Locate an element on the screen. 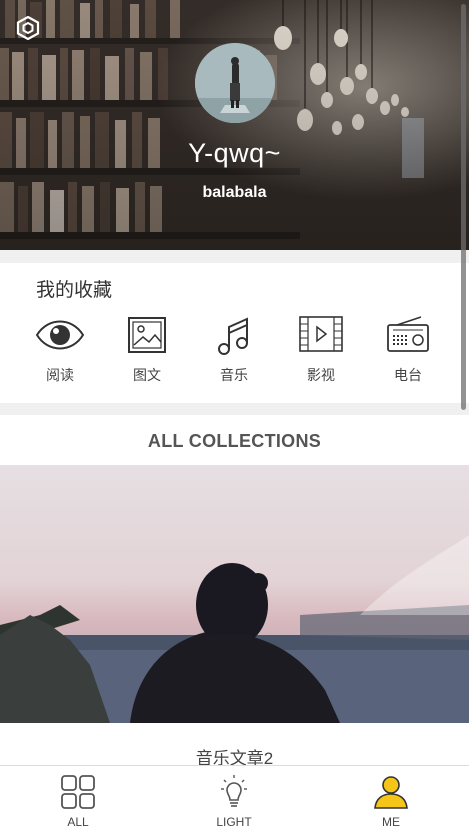 The width and height of the screenshot is (469, 834). favorite-label: 电台 is located at coordinates (408, 375).